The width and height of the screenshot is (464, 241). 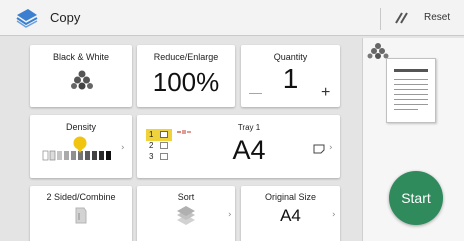 What do you see at coordinates (159, 147) in the screenshot?
I see `tray-stack-icon: 1 2 3` at bounding box center [159, 147].